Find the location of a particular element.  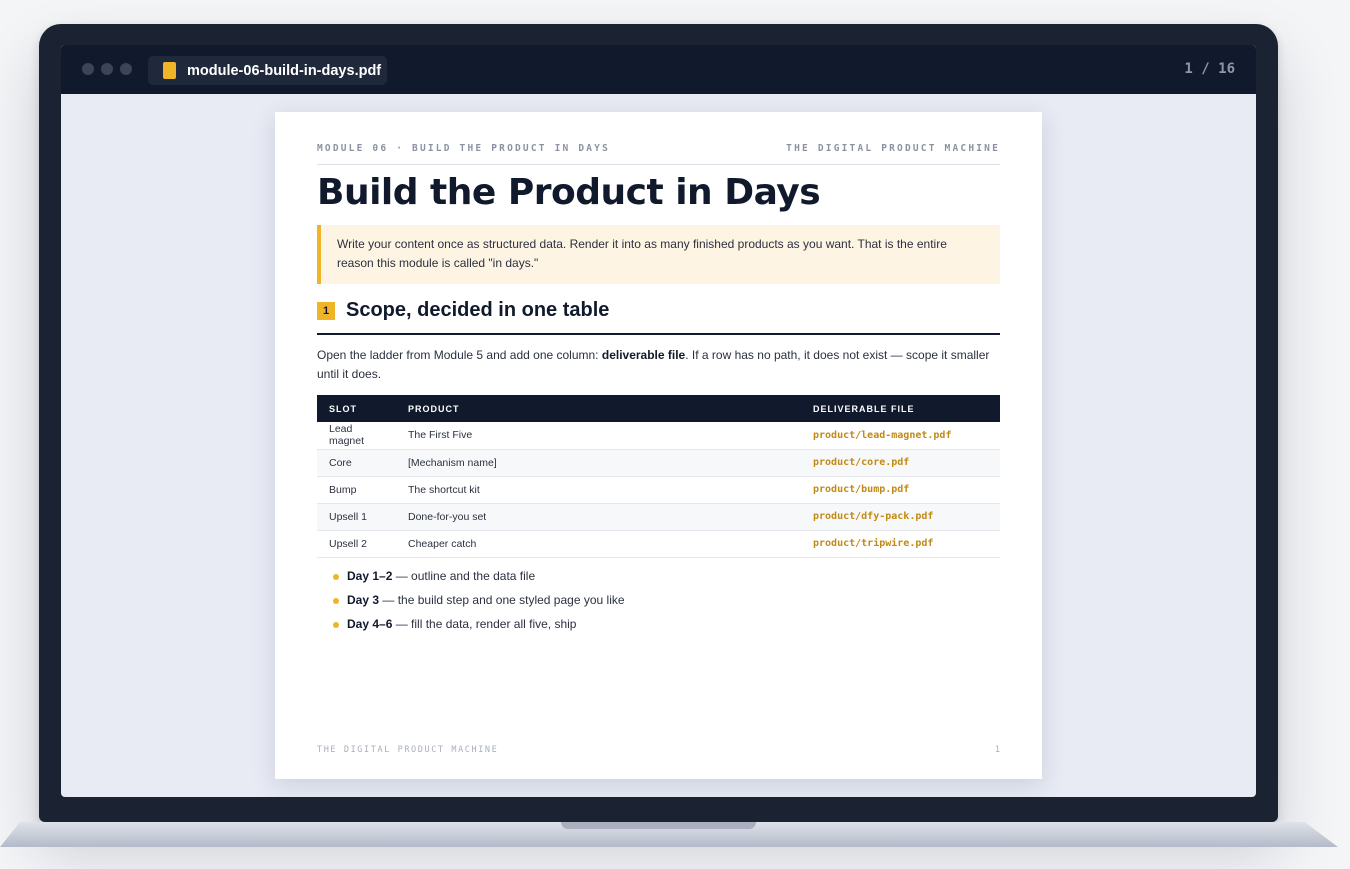

column-header-file: DELIVERABLE FILE is located at coordinates (900, 408).